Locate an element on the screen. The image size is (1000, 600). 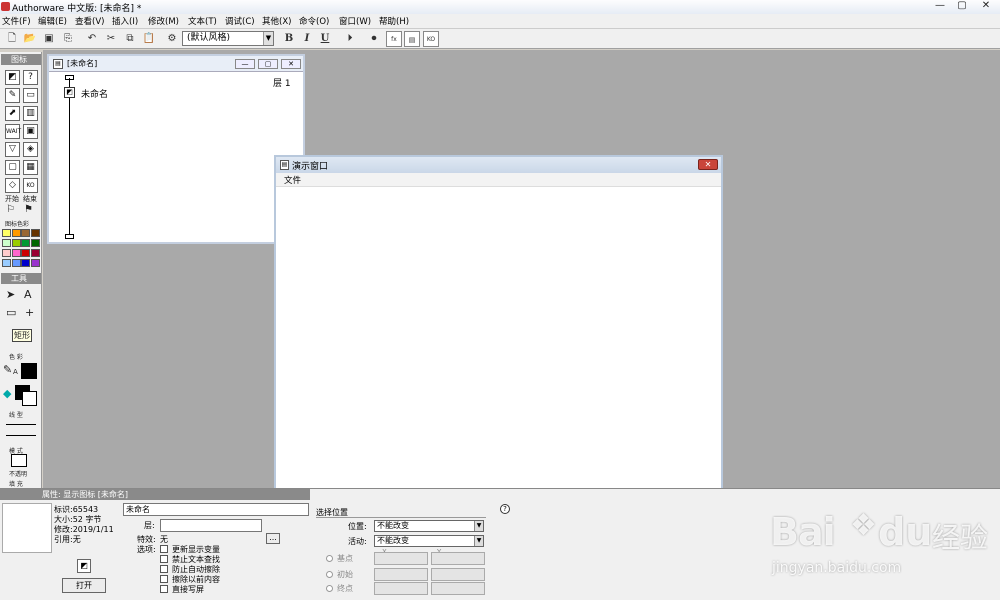
underline-button: U is located at coordinates (325, 39).